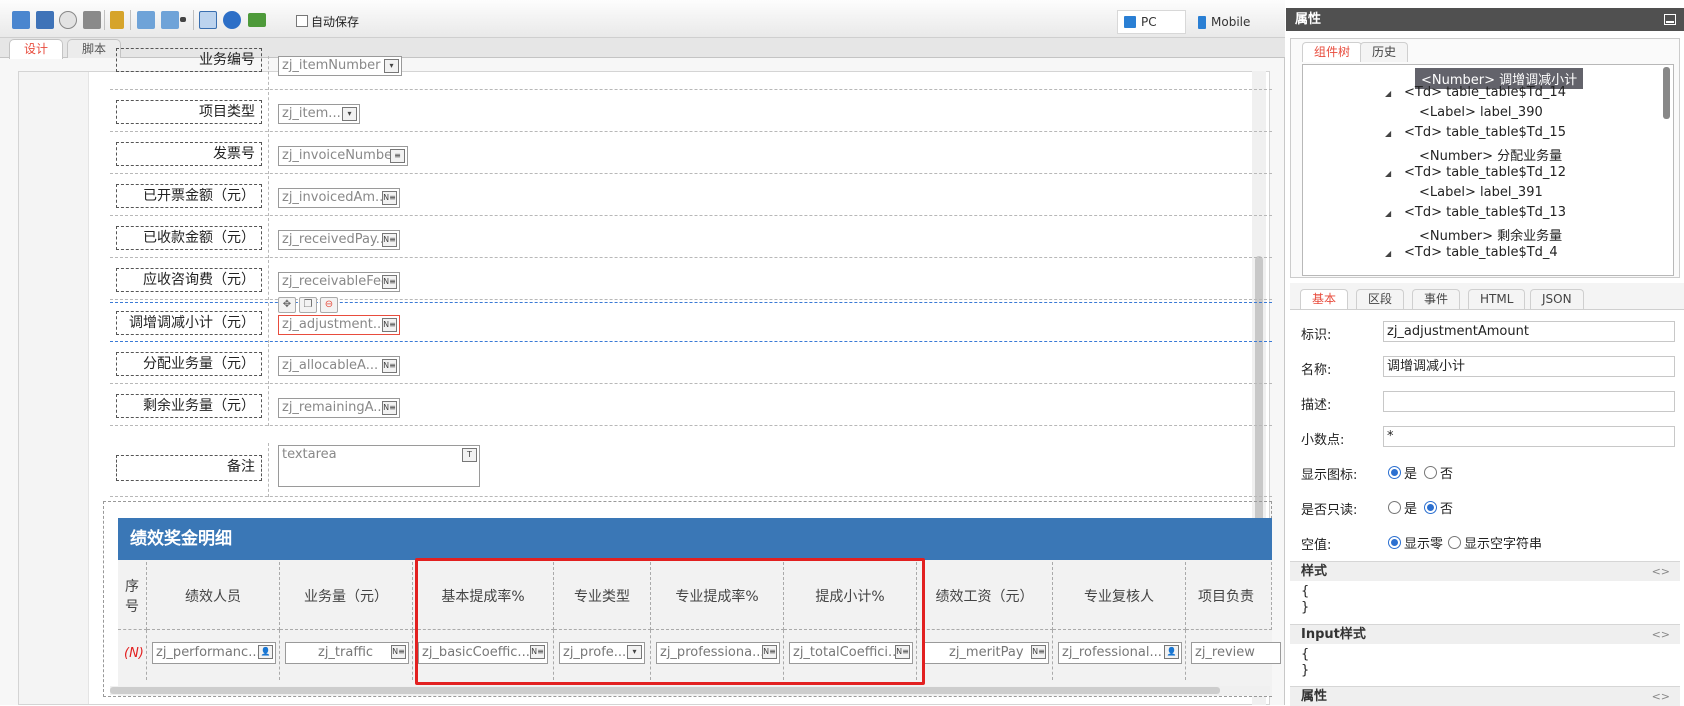 This screenshot has width=1684, height=706. What do you see at coordinates (1529, 401) in the screenshot?
I see `description-field` at bounding box center [1529, 401].